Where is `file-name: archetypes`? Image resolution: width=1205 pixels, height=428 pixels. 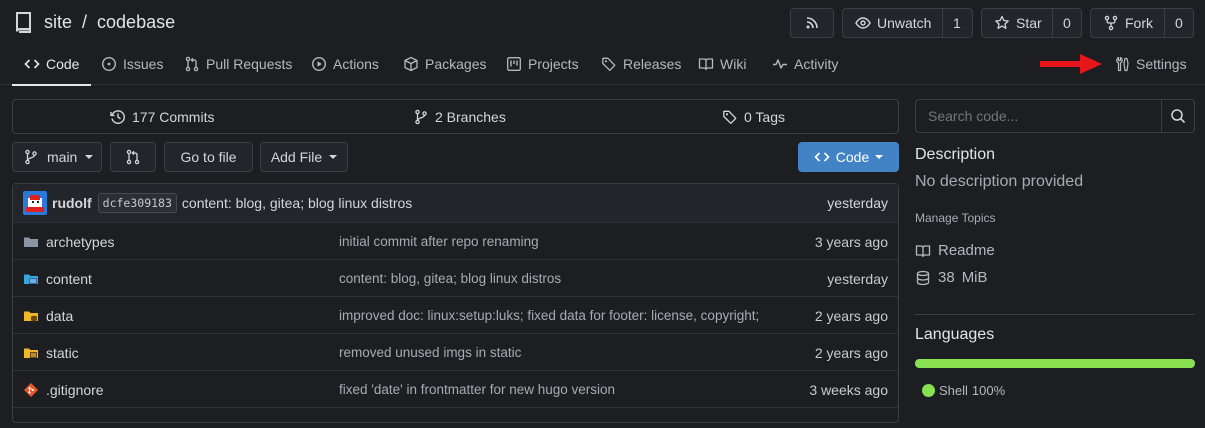 file-name: archetypes is located at coordinates (80, 242).